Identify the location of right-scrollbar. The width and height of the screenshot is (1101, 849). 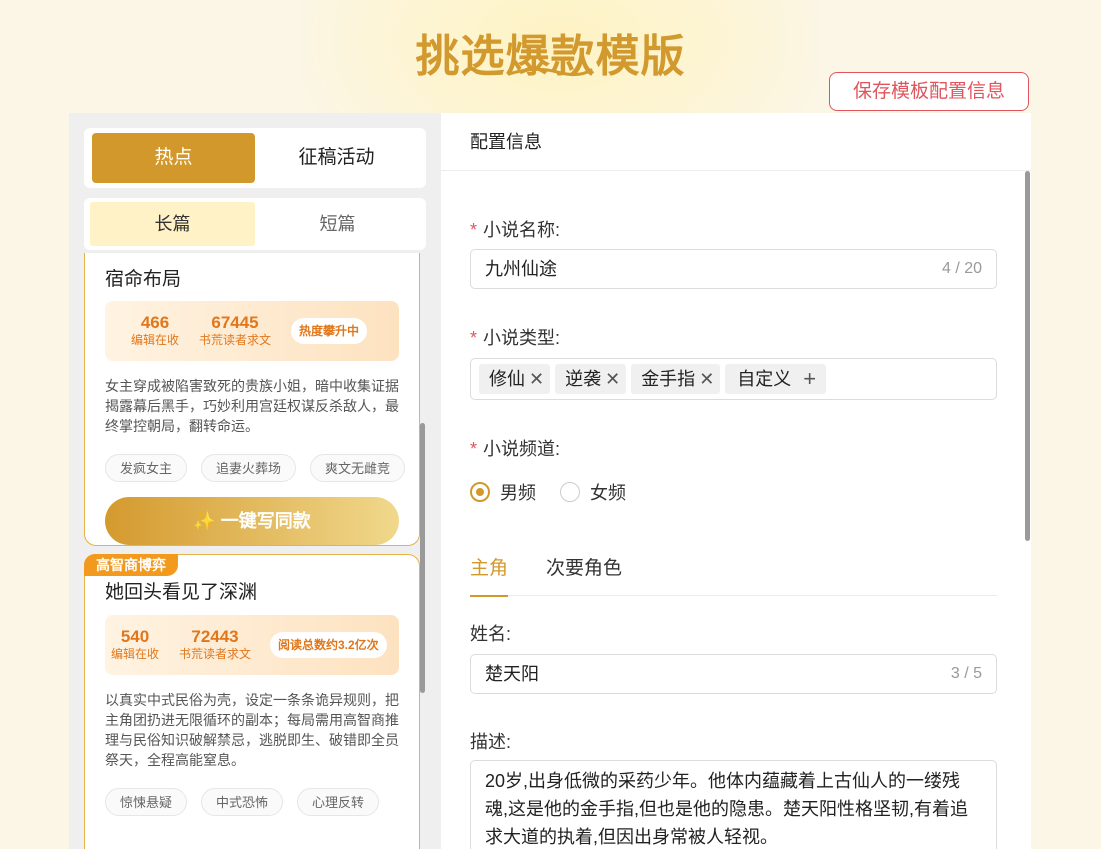
(1027, 356).